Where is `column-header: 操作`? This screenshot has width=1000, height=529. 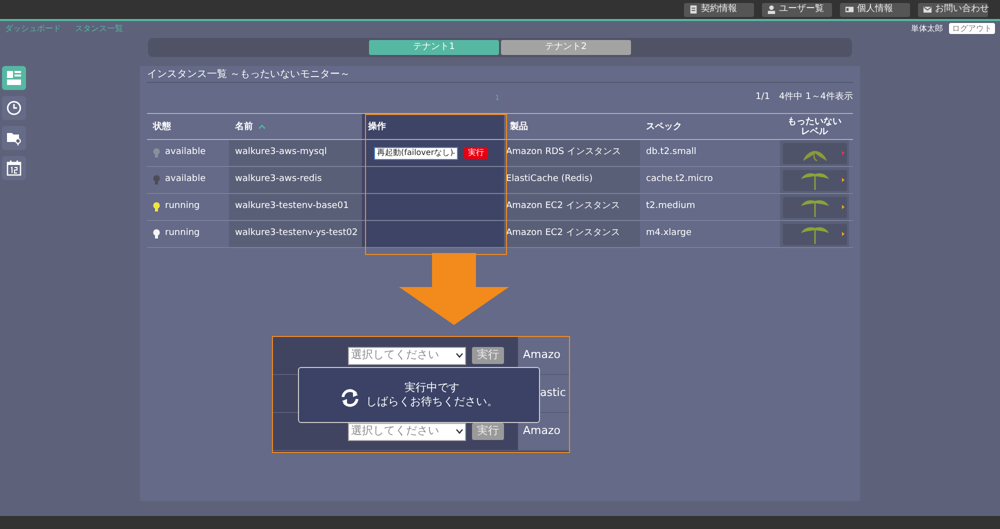 column-header: 操作 is located at coordinates (377, 127).